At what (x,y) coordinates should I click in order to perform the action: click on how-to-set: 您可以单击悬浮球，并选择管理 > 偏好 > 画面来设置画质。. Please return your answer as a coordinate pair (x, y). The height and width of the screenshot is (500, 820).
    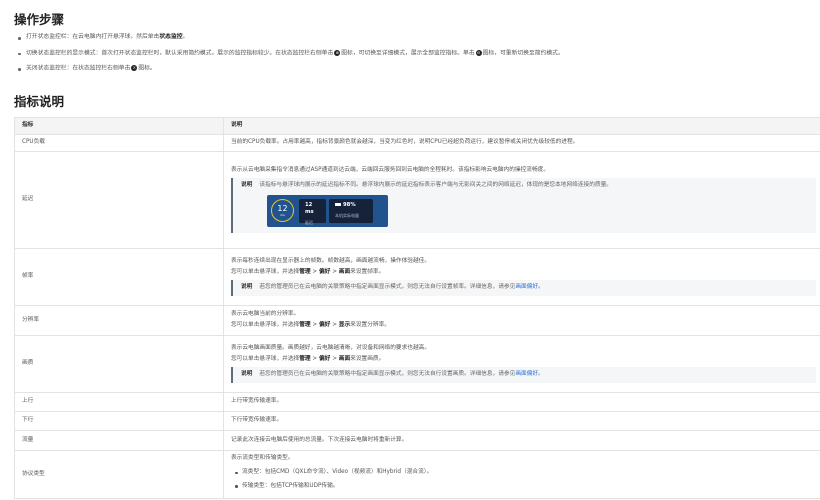
    Looking at the image, I should click on (308, 359).